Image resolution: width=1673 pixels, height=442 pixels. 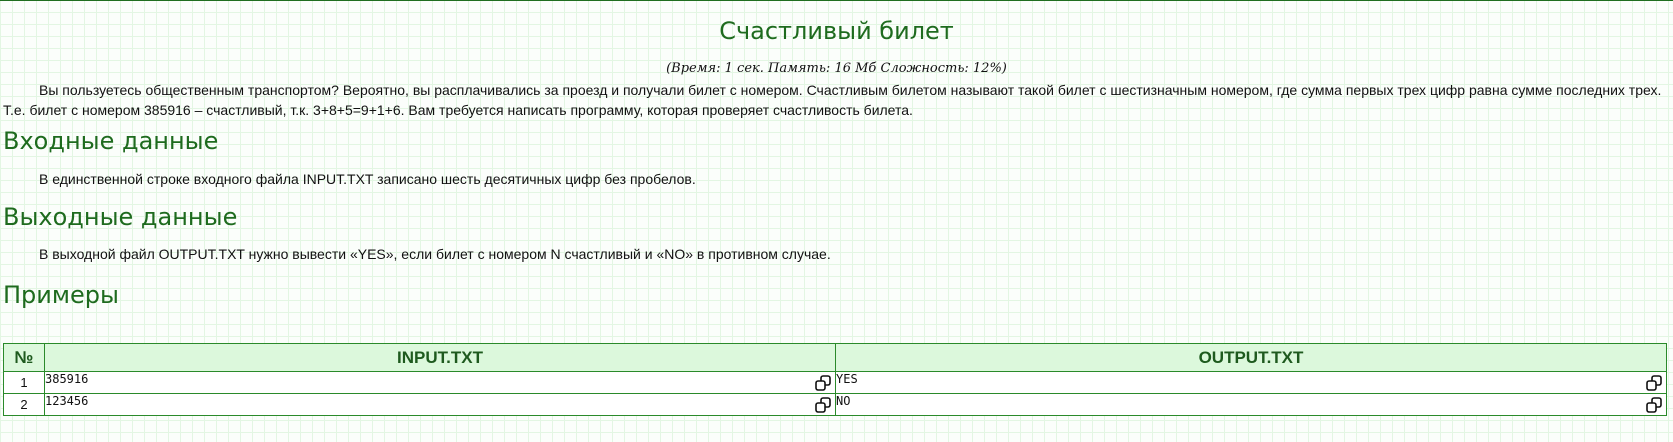 I want to click on example-output-value: YES, so click(x=847, y=379).